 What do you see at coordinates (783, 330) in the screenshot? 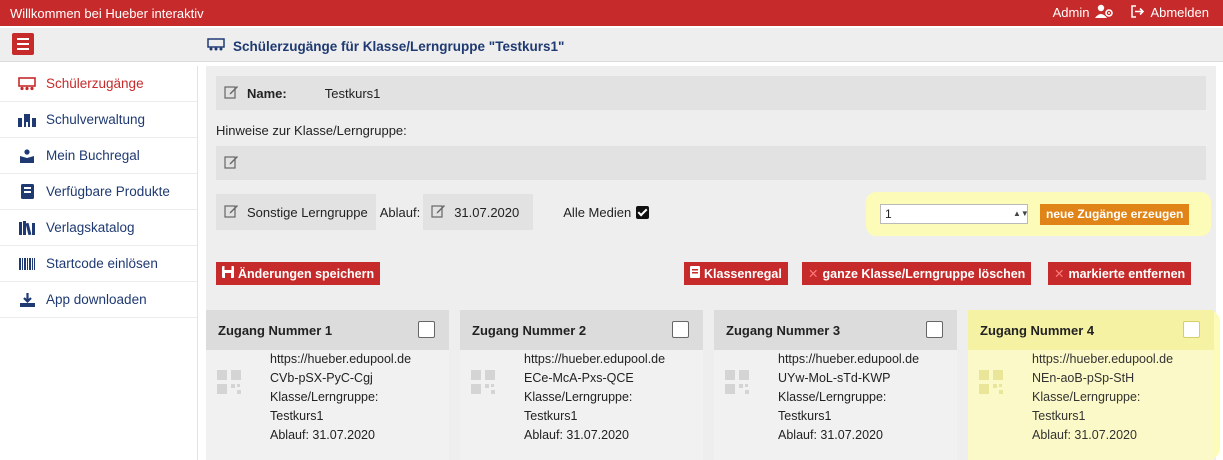
I see `access-card-title: Zugang Nummer 3` at bounding box center [783, 330].